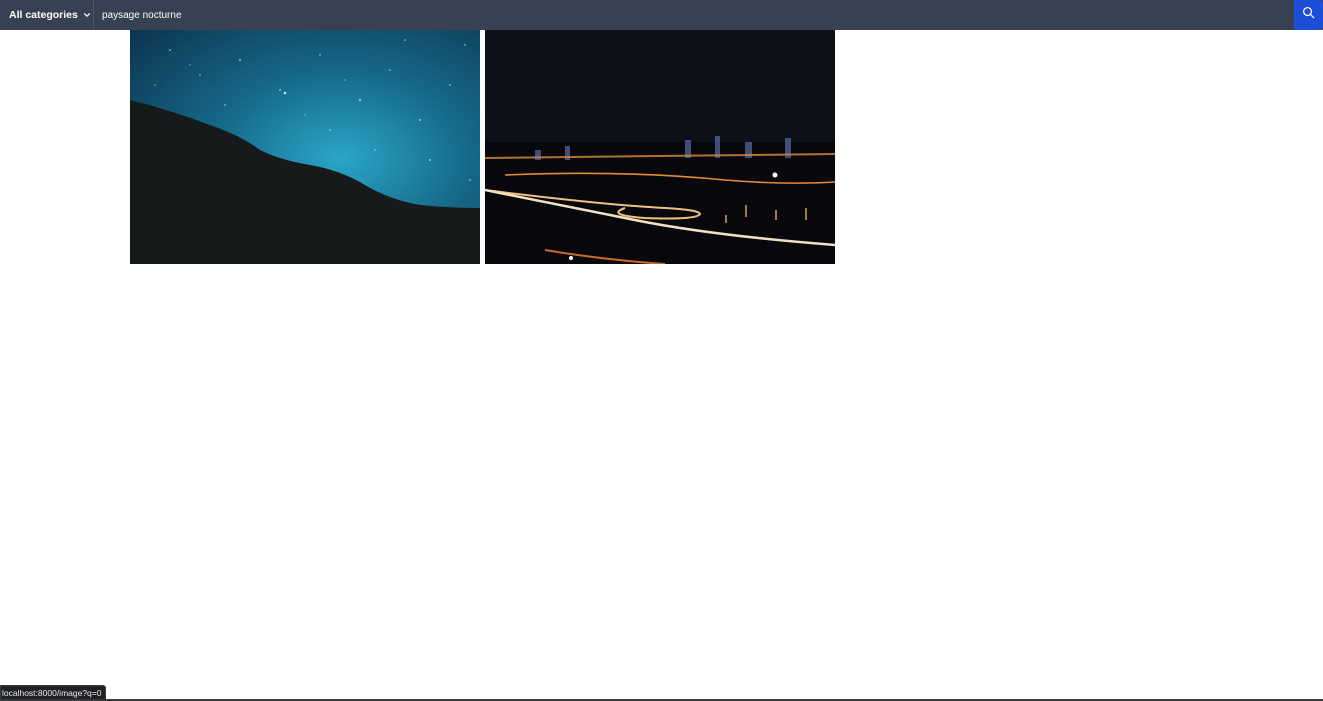 This screenshot has width=1323, height=701. I want to click on search-bar: All categories, so click(661, 15).